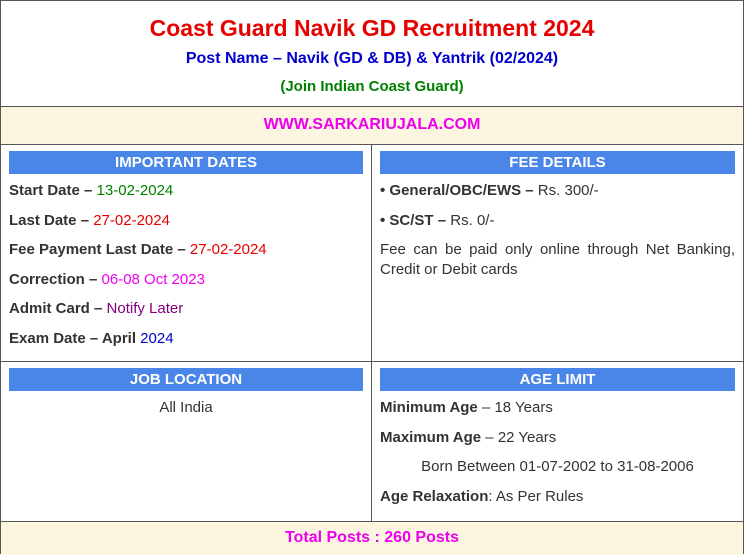 The image size is (745, 555). I want to click on start-date: Start Date – 13-02-2024, so click(91, 190).